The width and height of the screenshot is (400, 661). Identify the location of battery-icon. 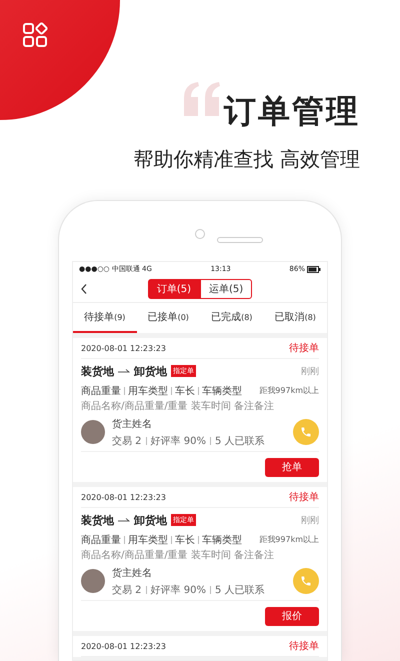
(313, 269).